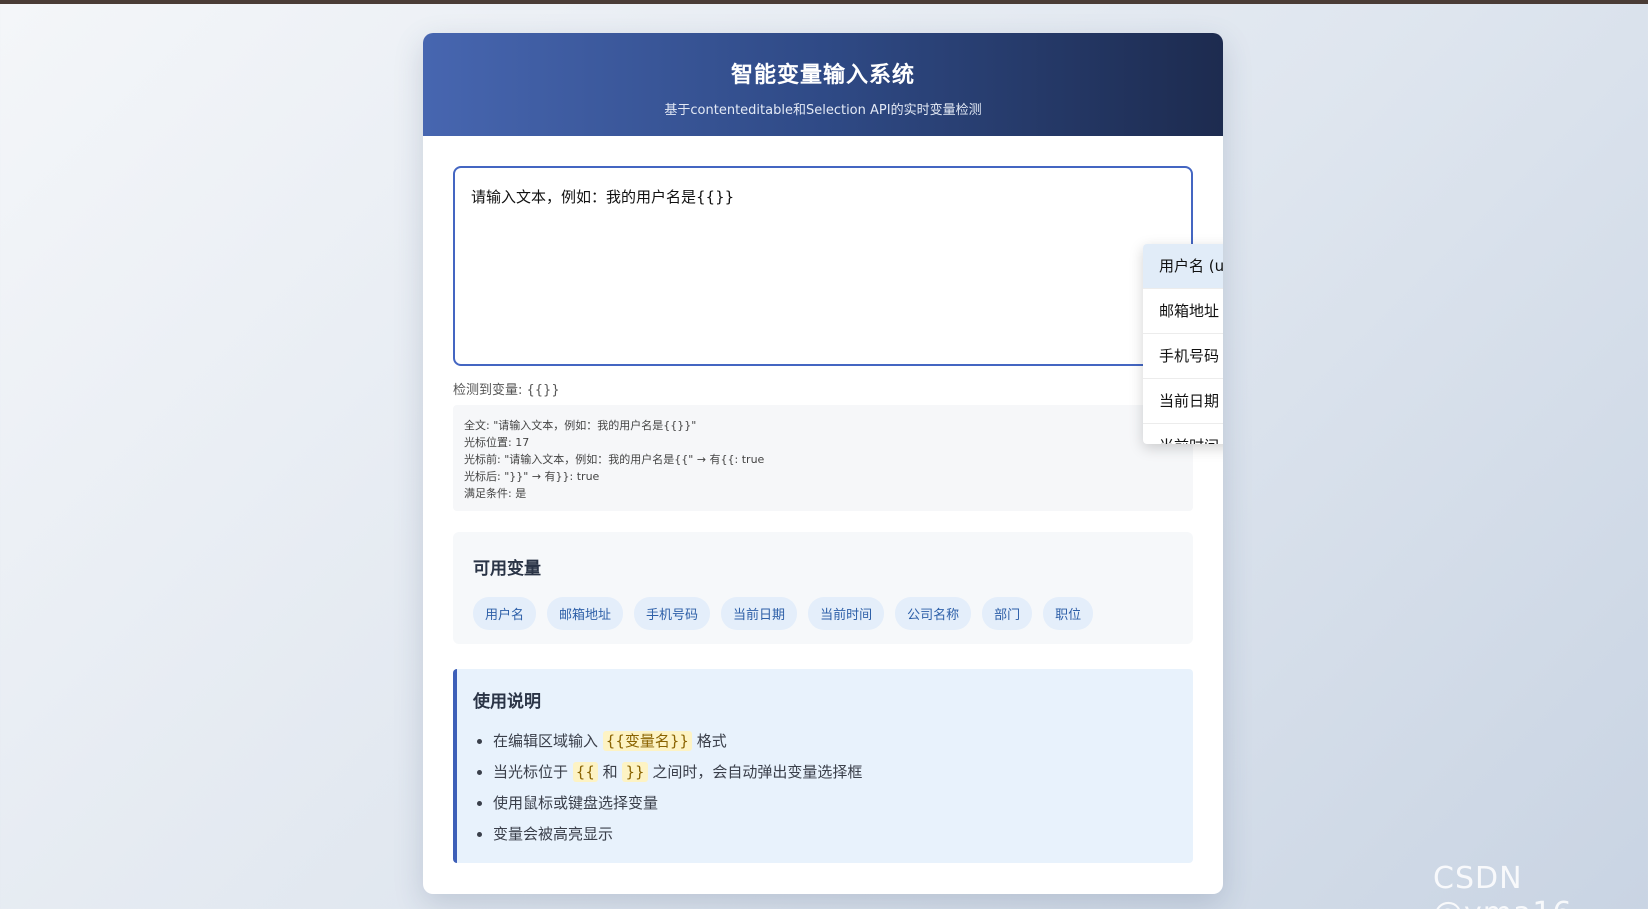 This screenshot has height=909, width=1648. What do you see at coordinates (531, 772) in the screenshot?
I see `usage-text: 当光标位于` at bounding box center [531, 772].